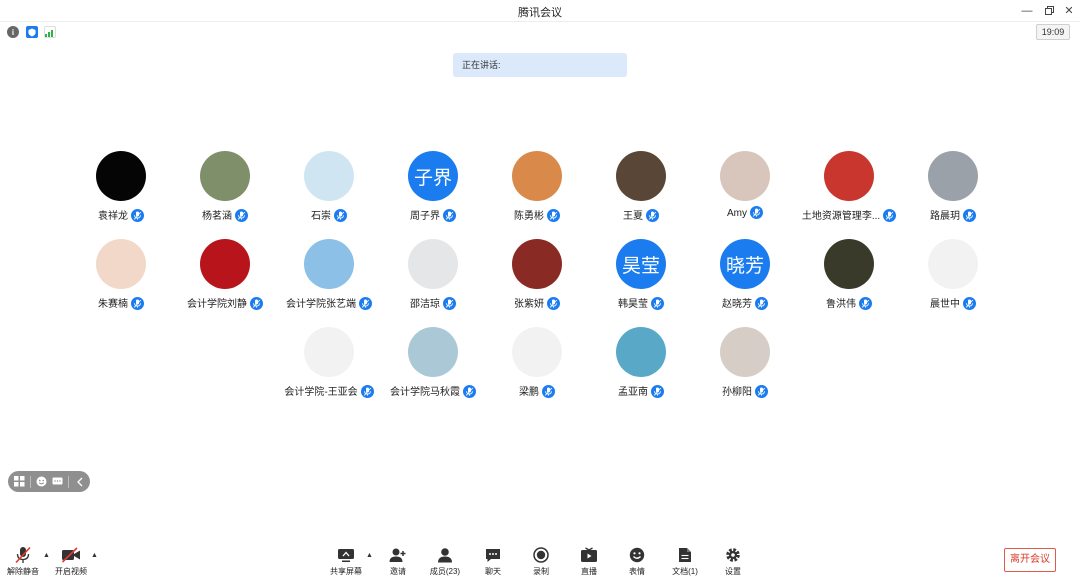 This screenshot has width=1080, height=578. What do you see at coordinates (321, 304) in the screenshot?
I see `participant-name: 会计学院张艺端` at bounding box center [321, 304].